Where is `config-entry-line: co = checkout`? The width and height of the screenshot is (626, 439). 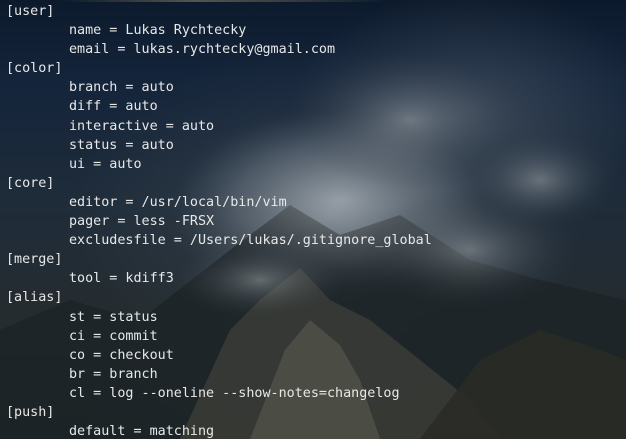
config-entry-line: co = checkout is located at coordinates (121, 355).